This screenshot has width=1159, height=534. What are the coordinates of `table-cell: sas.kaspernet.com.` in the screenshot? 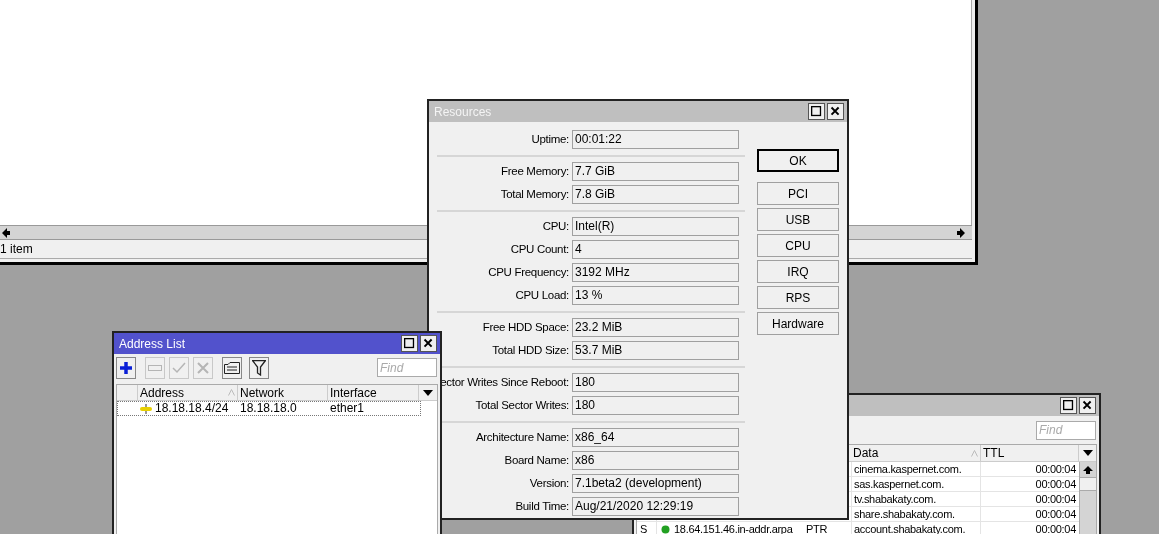 It's located at (916, 484).